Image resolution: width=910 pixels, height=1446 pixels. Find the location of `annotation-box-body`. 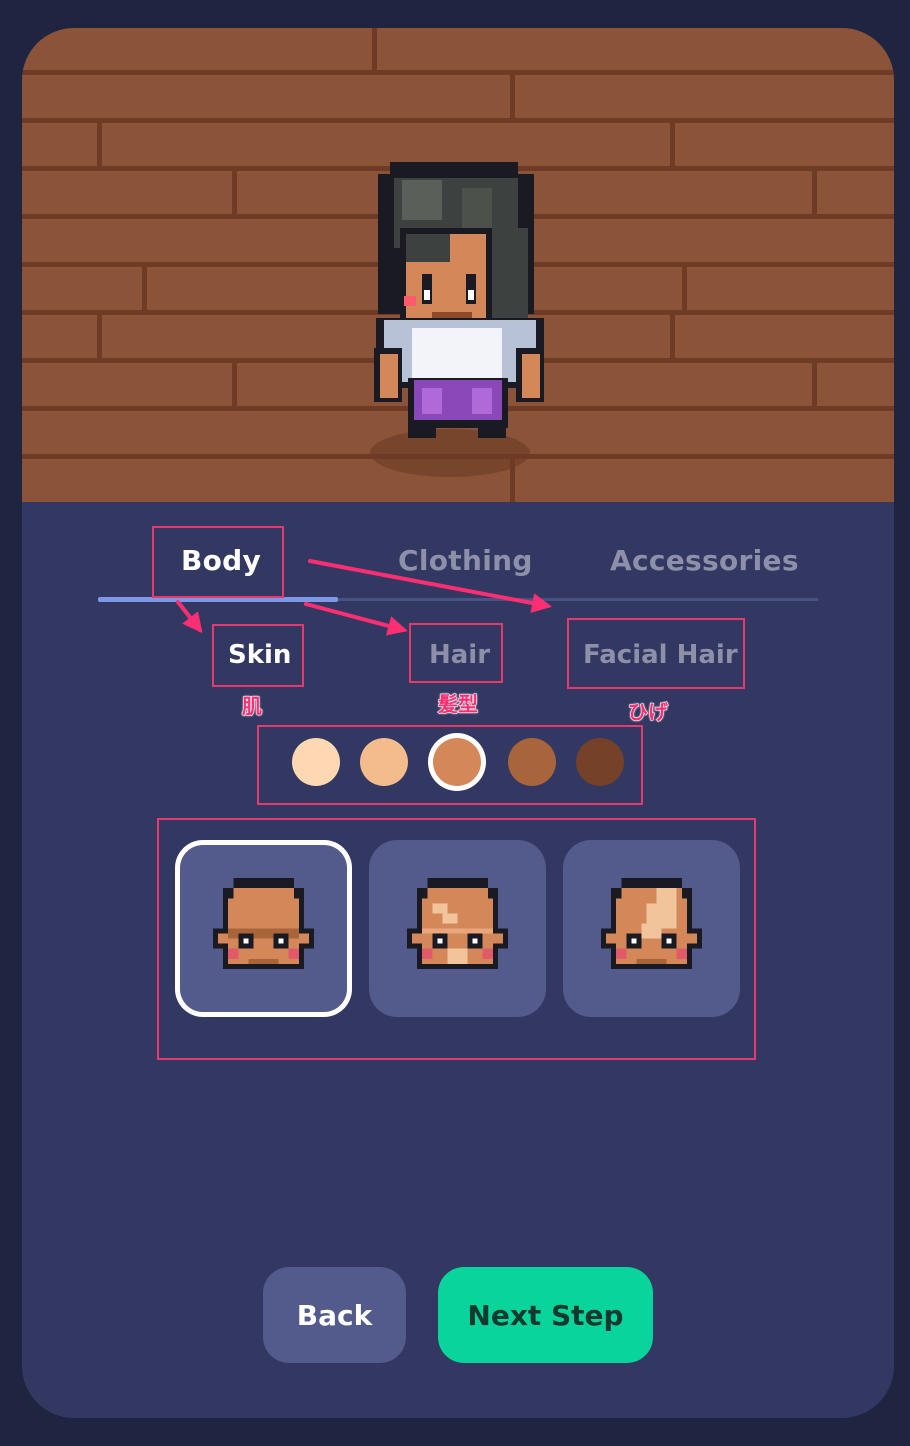

annotation-box-body is located at coordinates (218, 562).